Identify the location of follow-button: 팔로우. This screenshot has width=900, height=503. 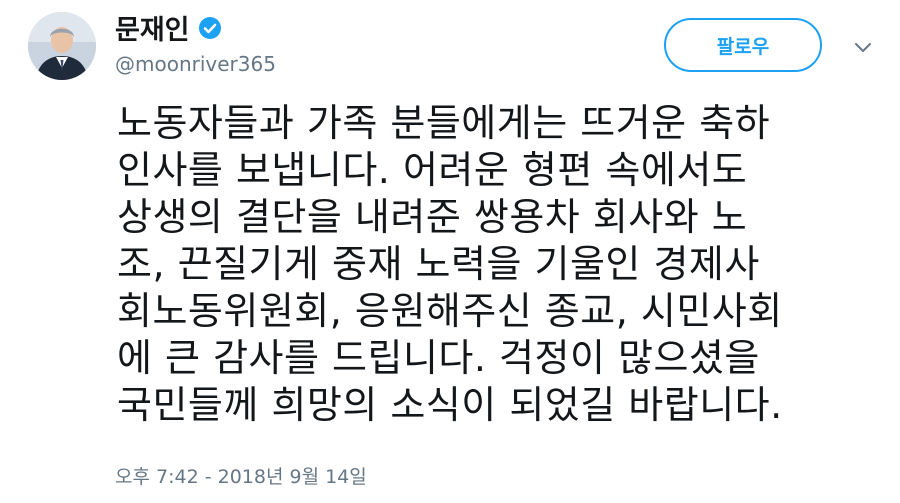
(743, 45).